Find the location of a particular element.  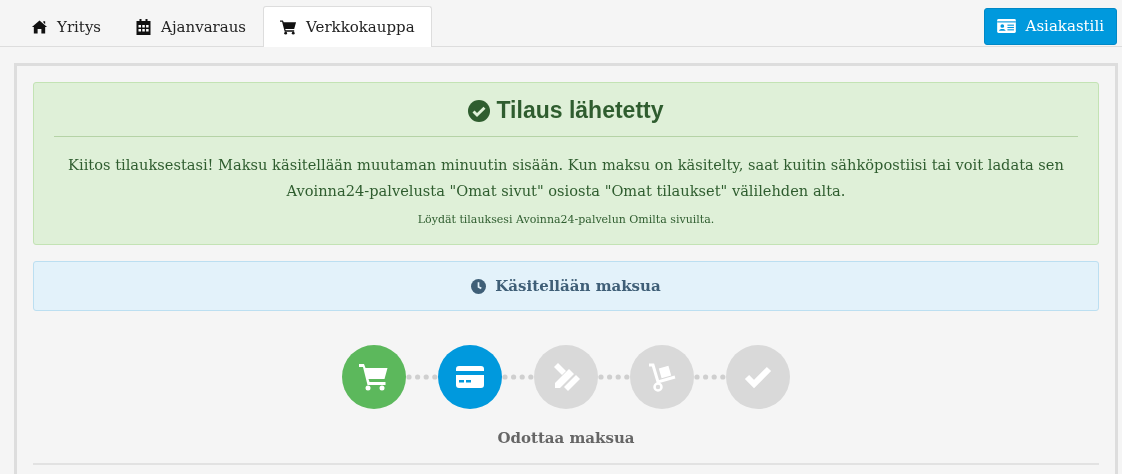

success-title: Tilaus lähetetty is located at coordinates (580, 110).